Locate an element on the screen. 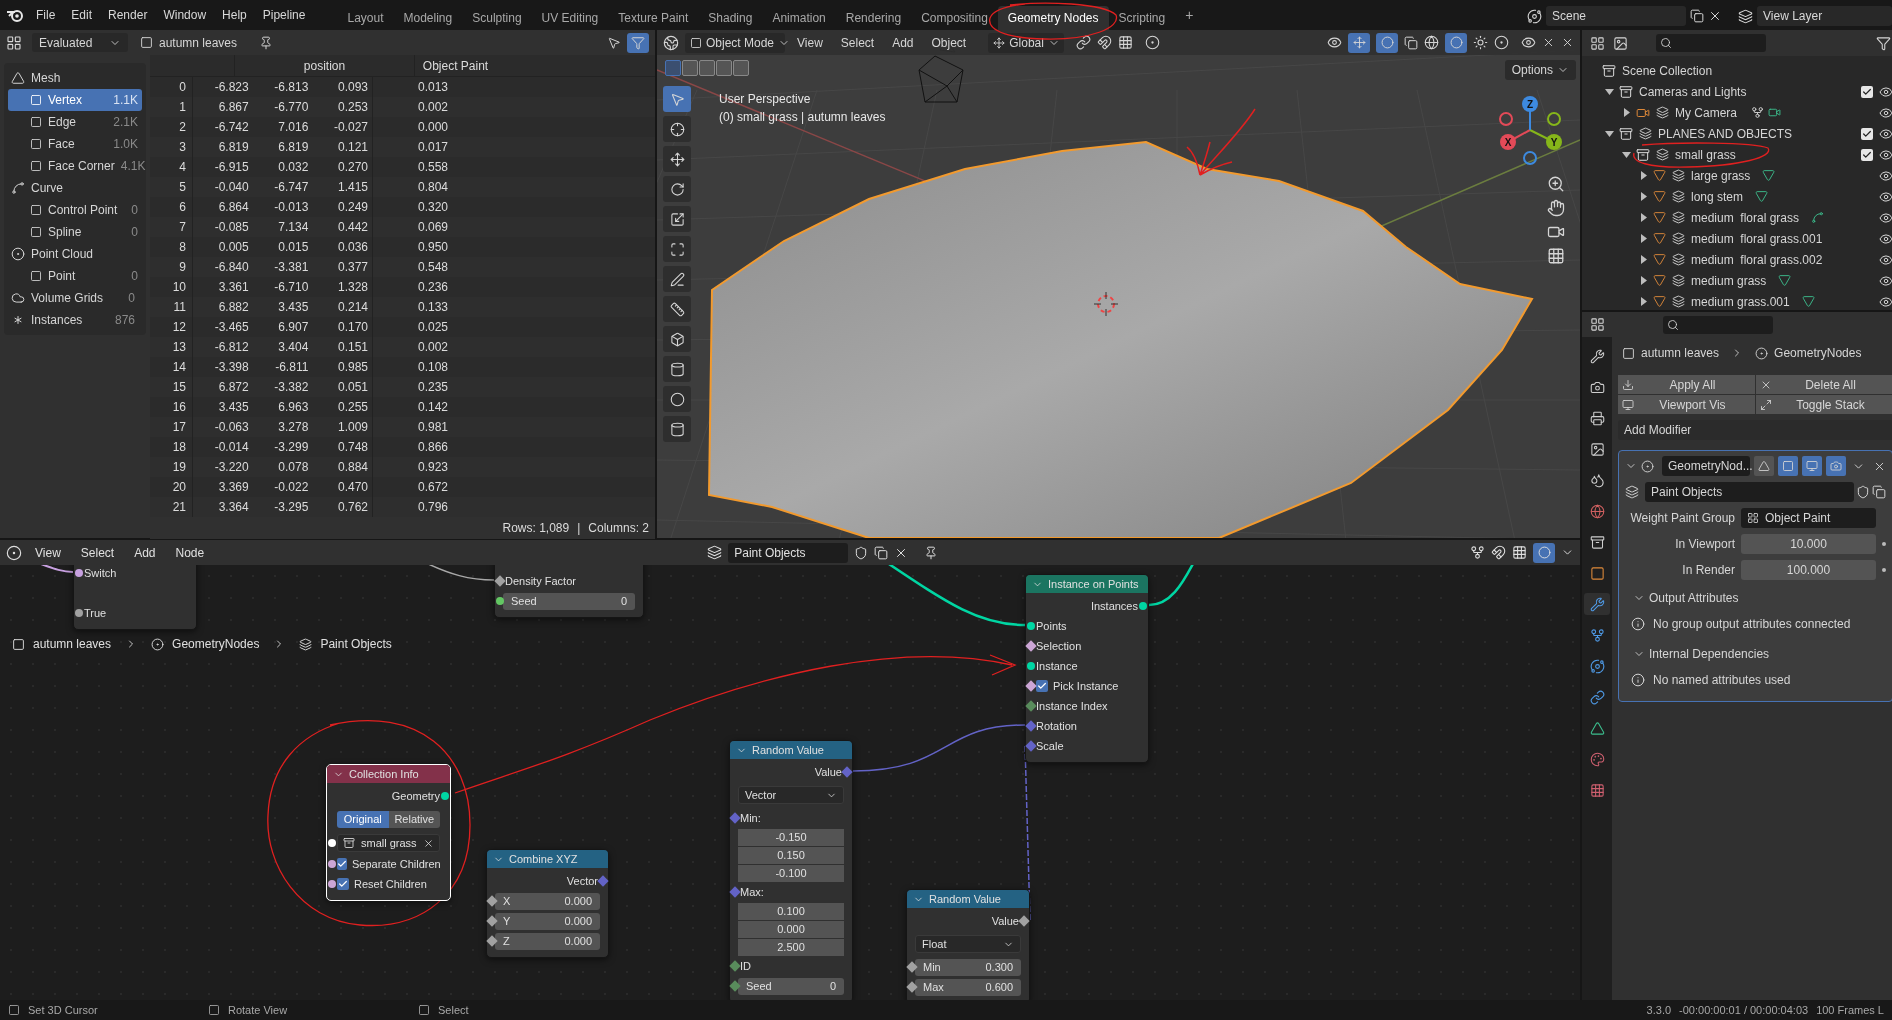  workspace-tab: Animation is located at coordinates (799, 18).